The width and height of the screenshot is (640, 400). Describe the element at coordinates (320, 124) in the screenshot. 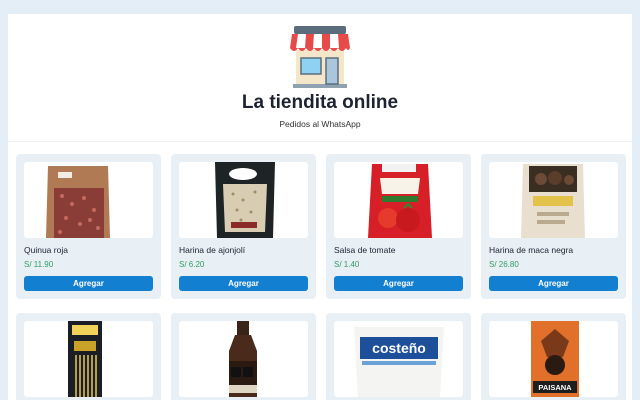

I see `page-subtitle: Pedidos al WhatsApp` at that location.